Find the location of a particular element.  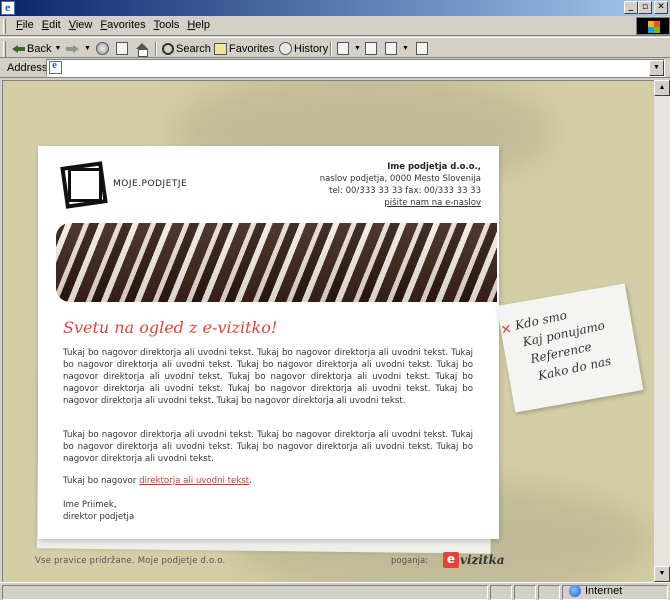

mail-dropdown-icon: ▼ is located at coordinates (357, 48).